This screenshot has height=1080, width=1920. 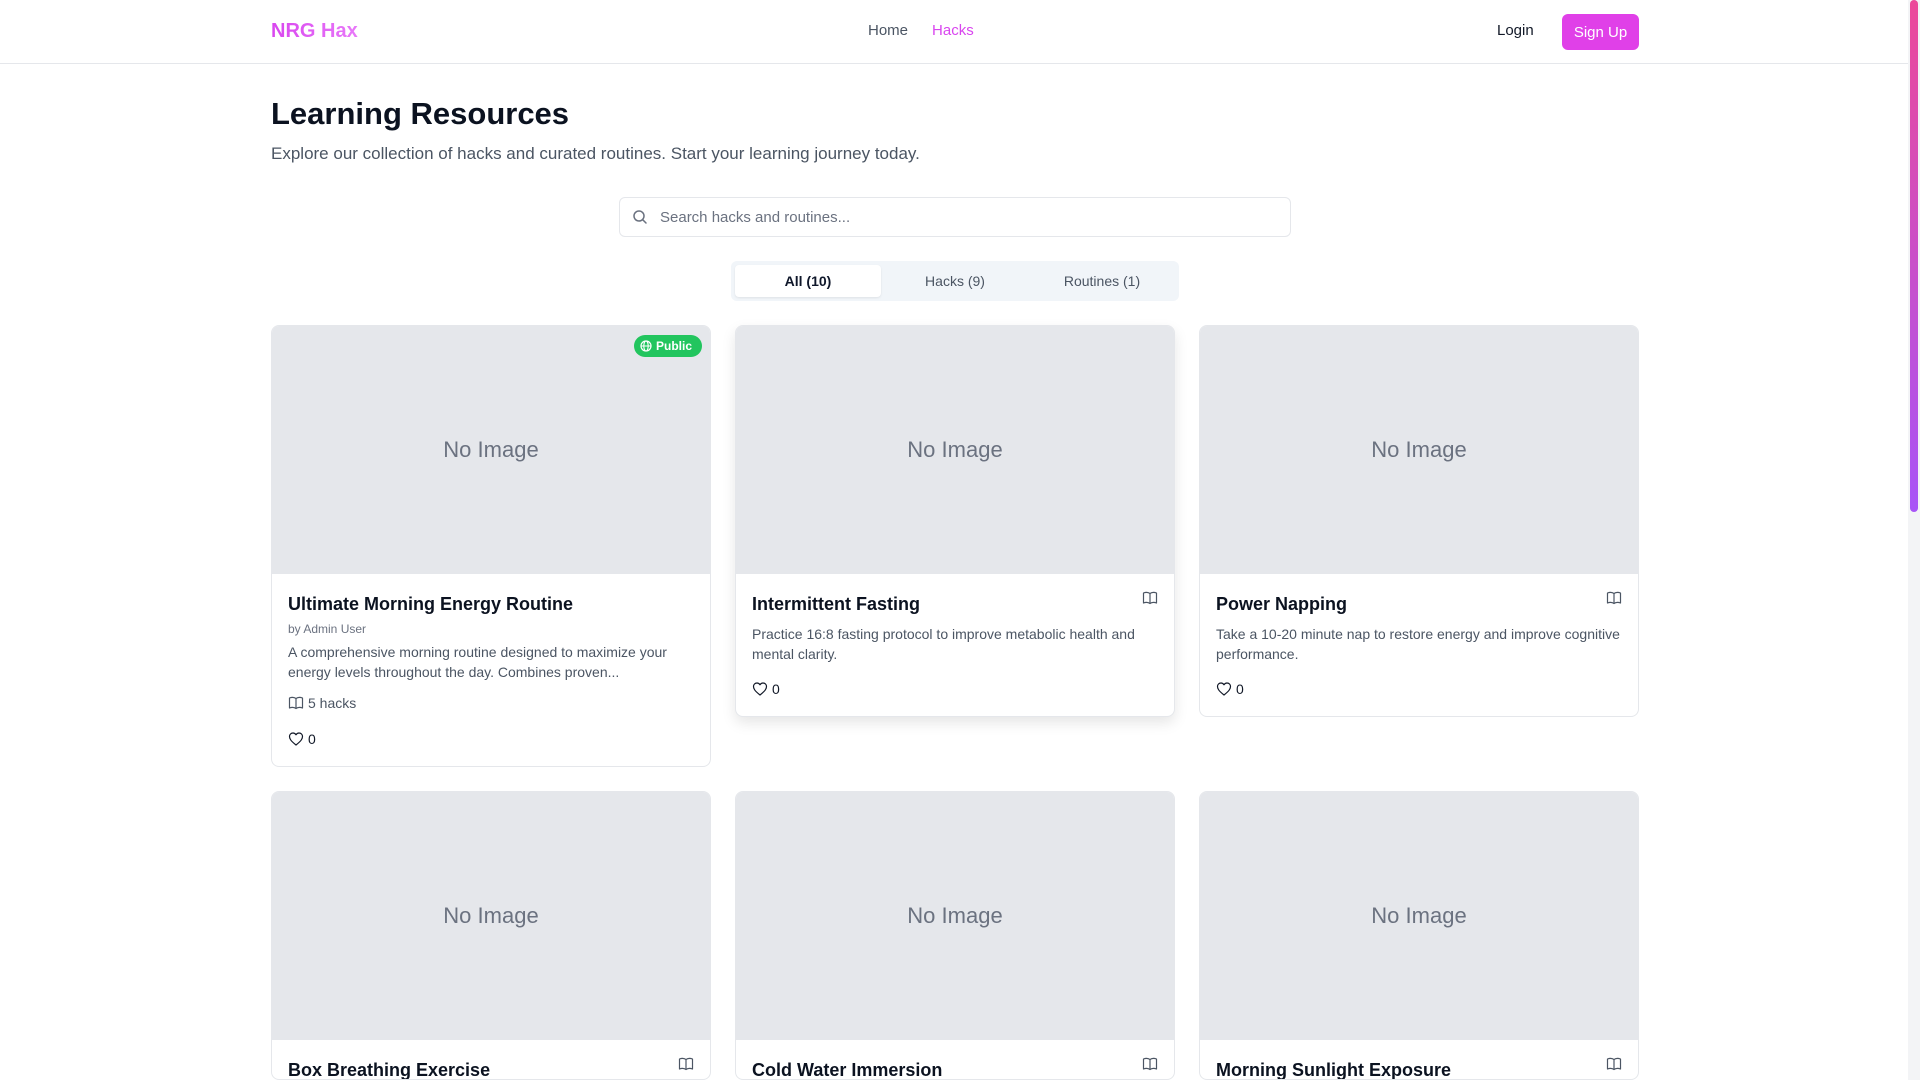 I want to click on card-title: Cold Water Immersion, so click(x=847, y=1070).